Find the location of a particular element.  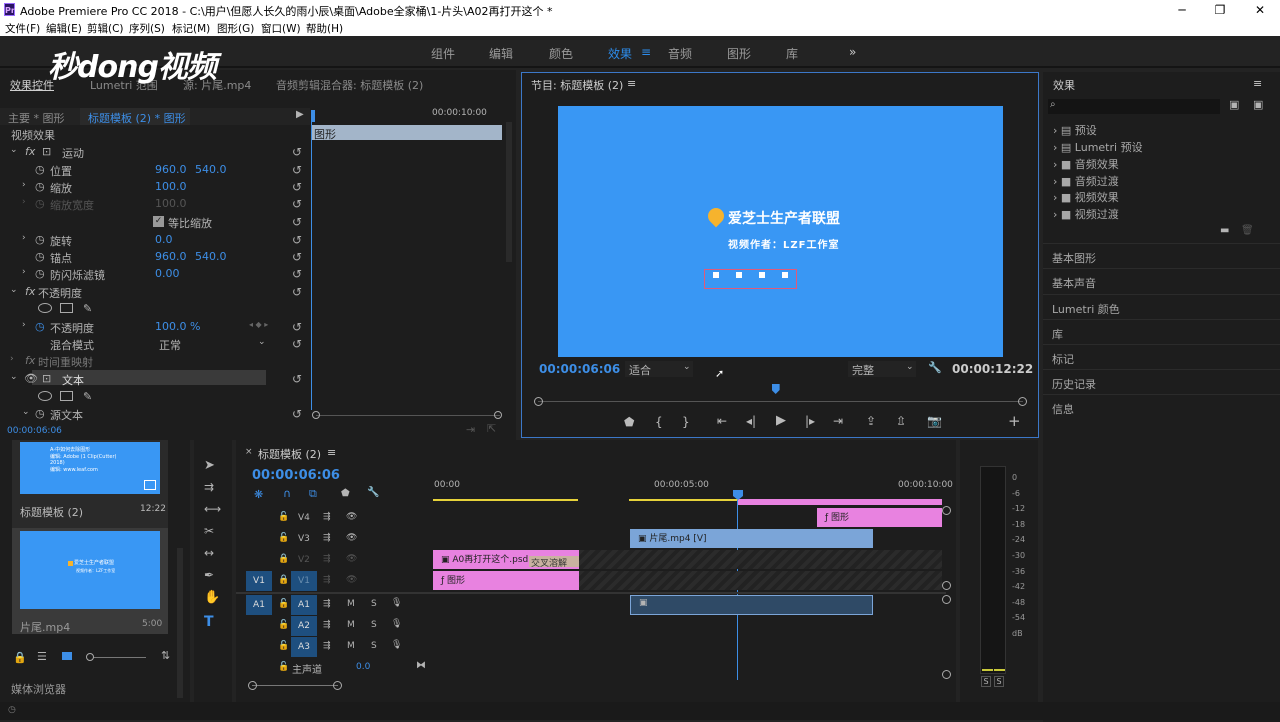

timeline-timecode: 00:00:06:06 is located at coordinates (296, 475).